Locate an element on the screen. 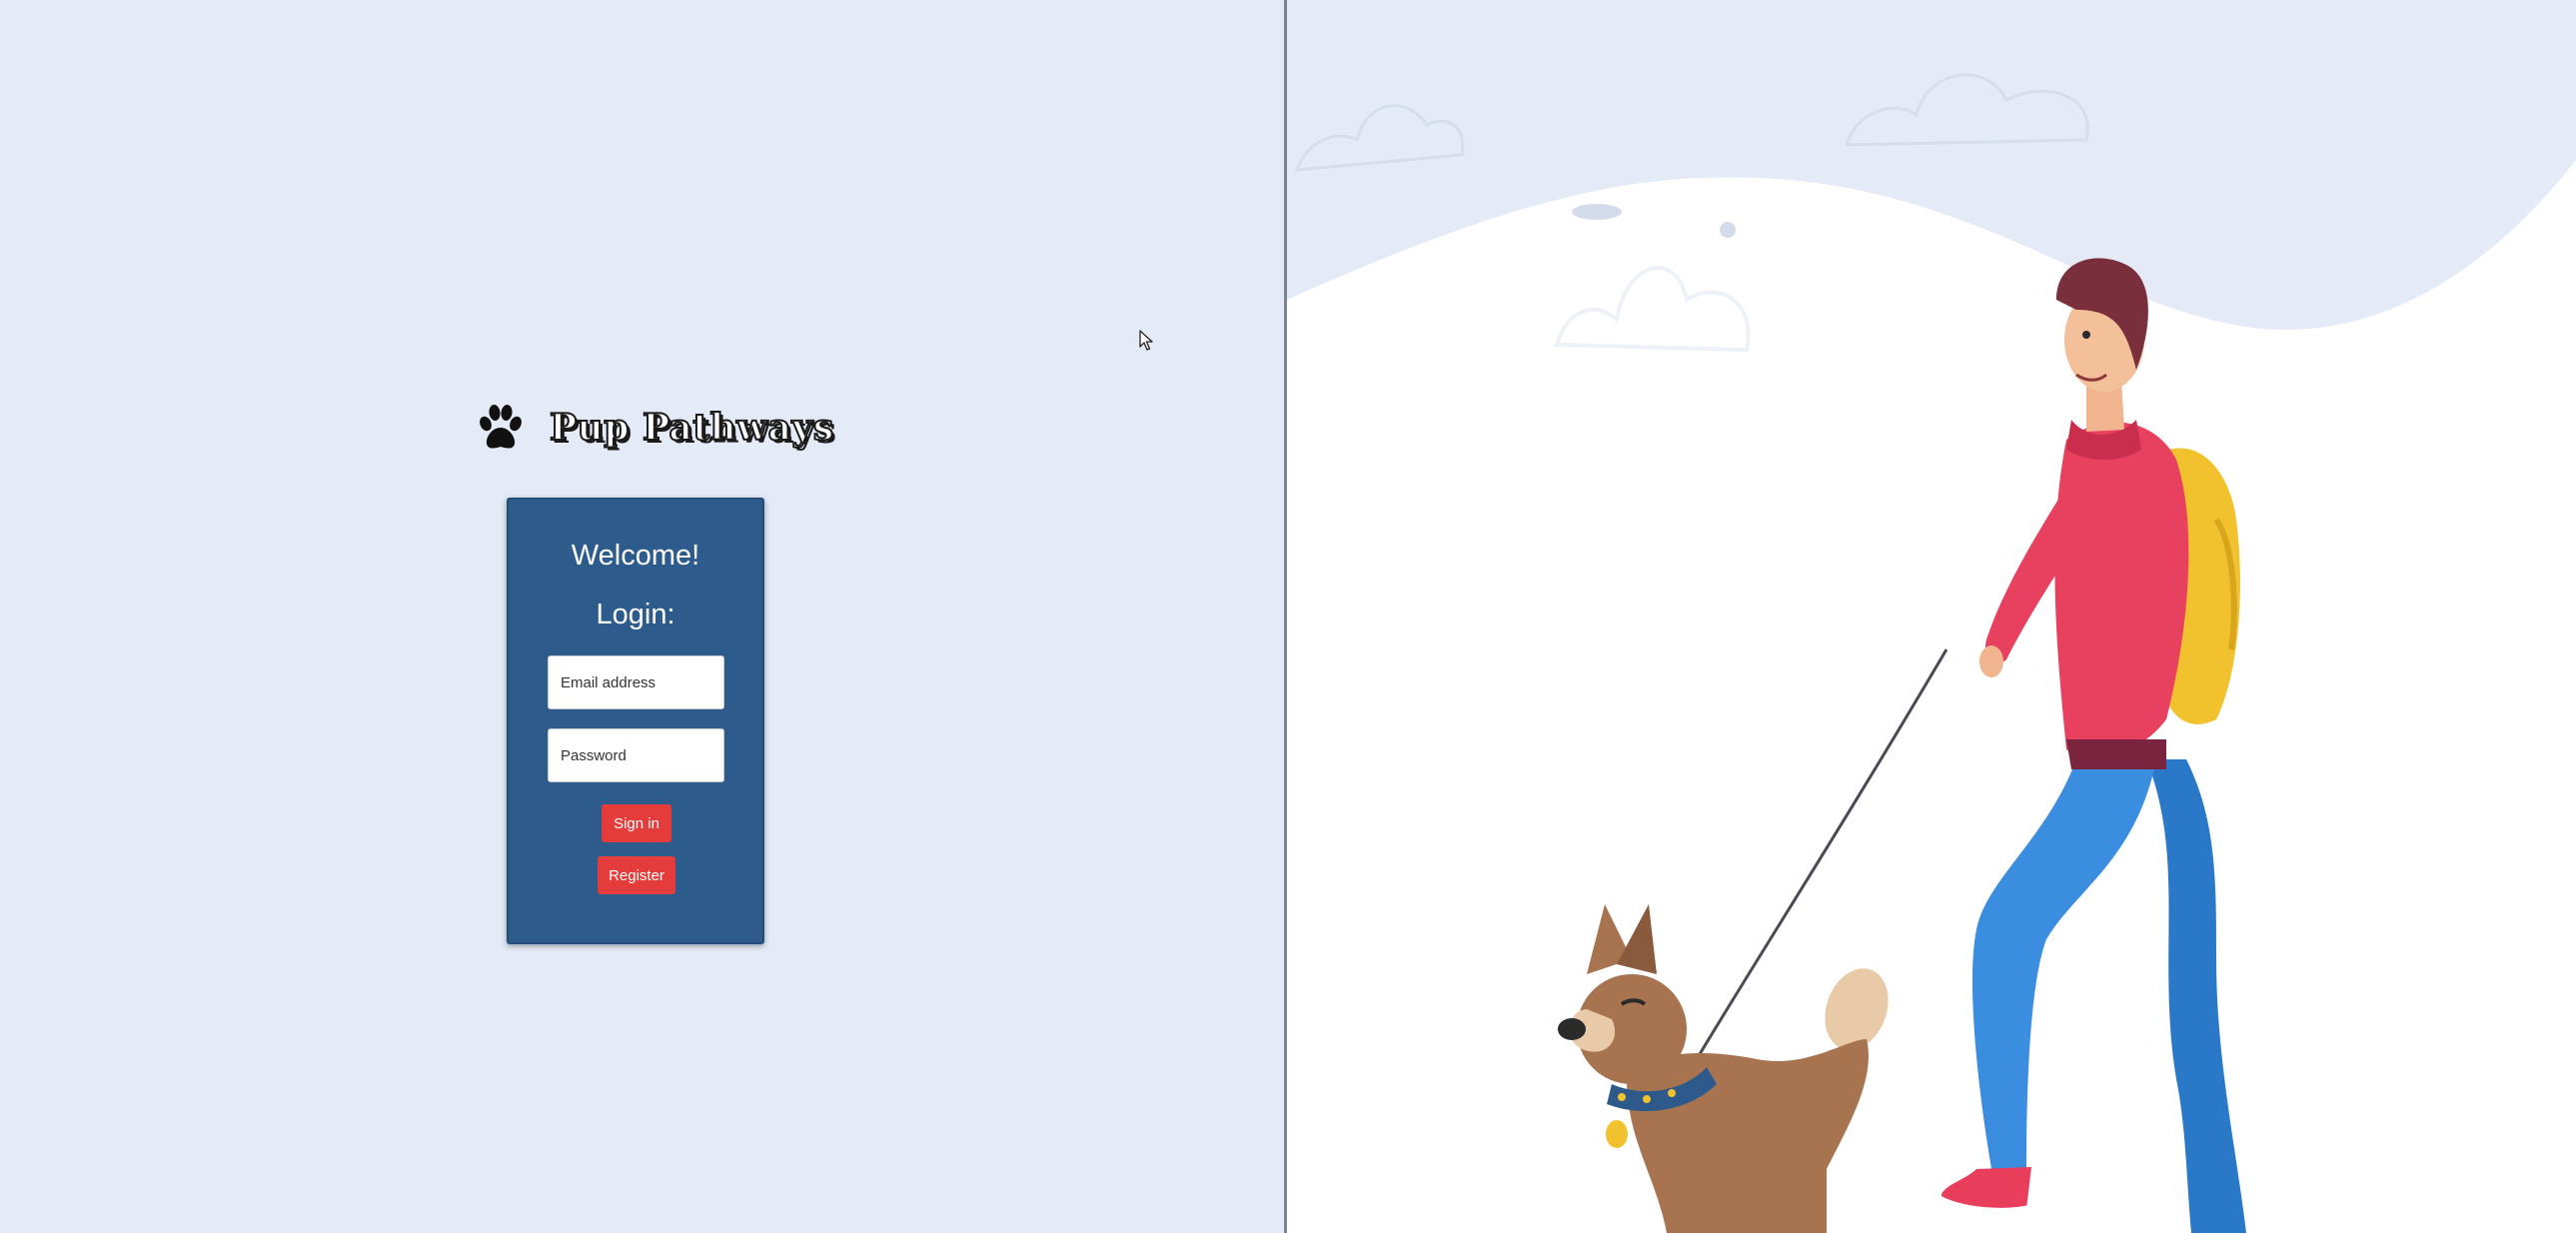 This screenshot has height=1233, width=2576. cursor-icon is located at coordinates (1146, 340).